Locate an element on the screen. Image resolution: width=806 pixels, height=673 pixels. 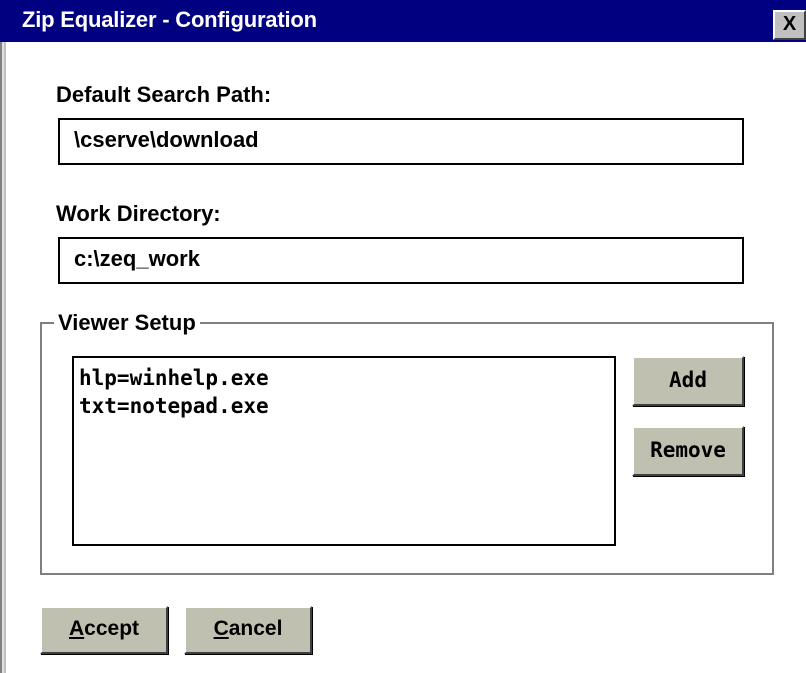
accept-button: Accept is located at coordinates (104, 630).